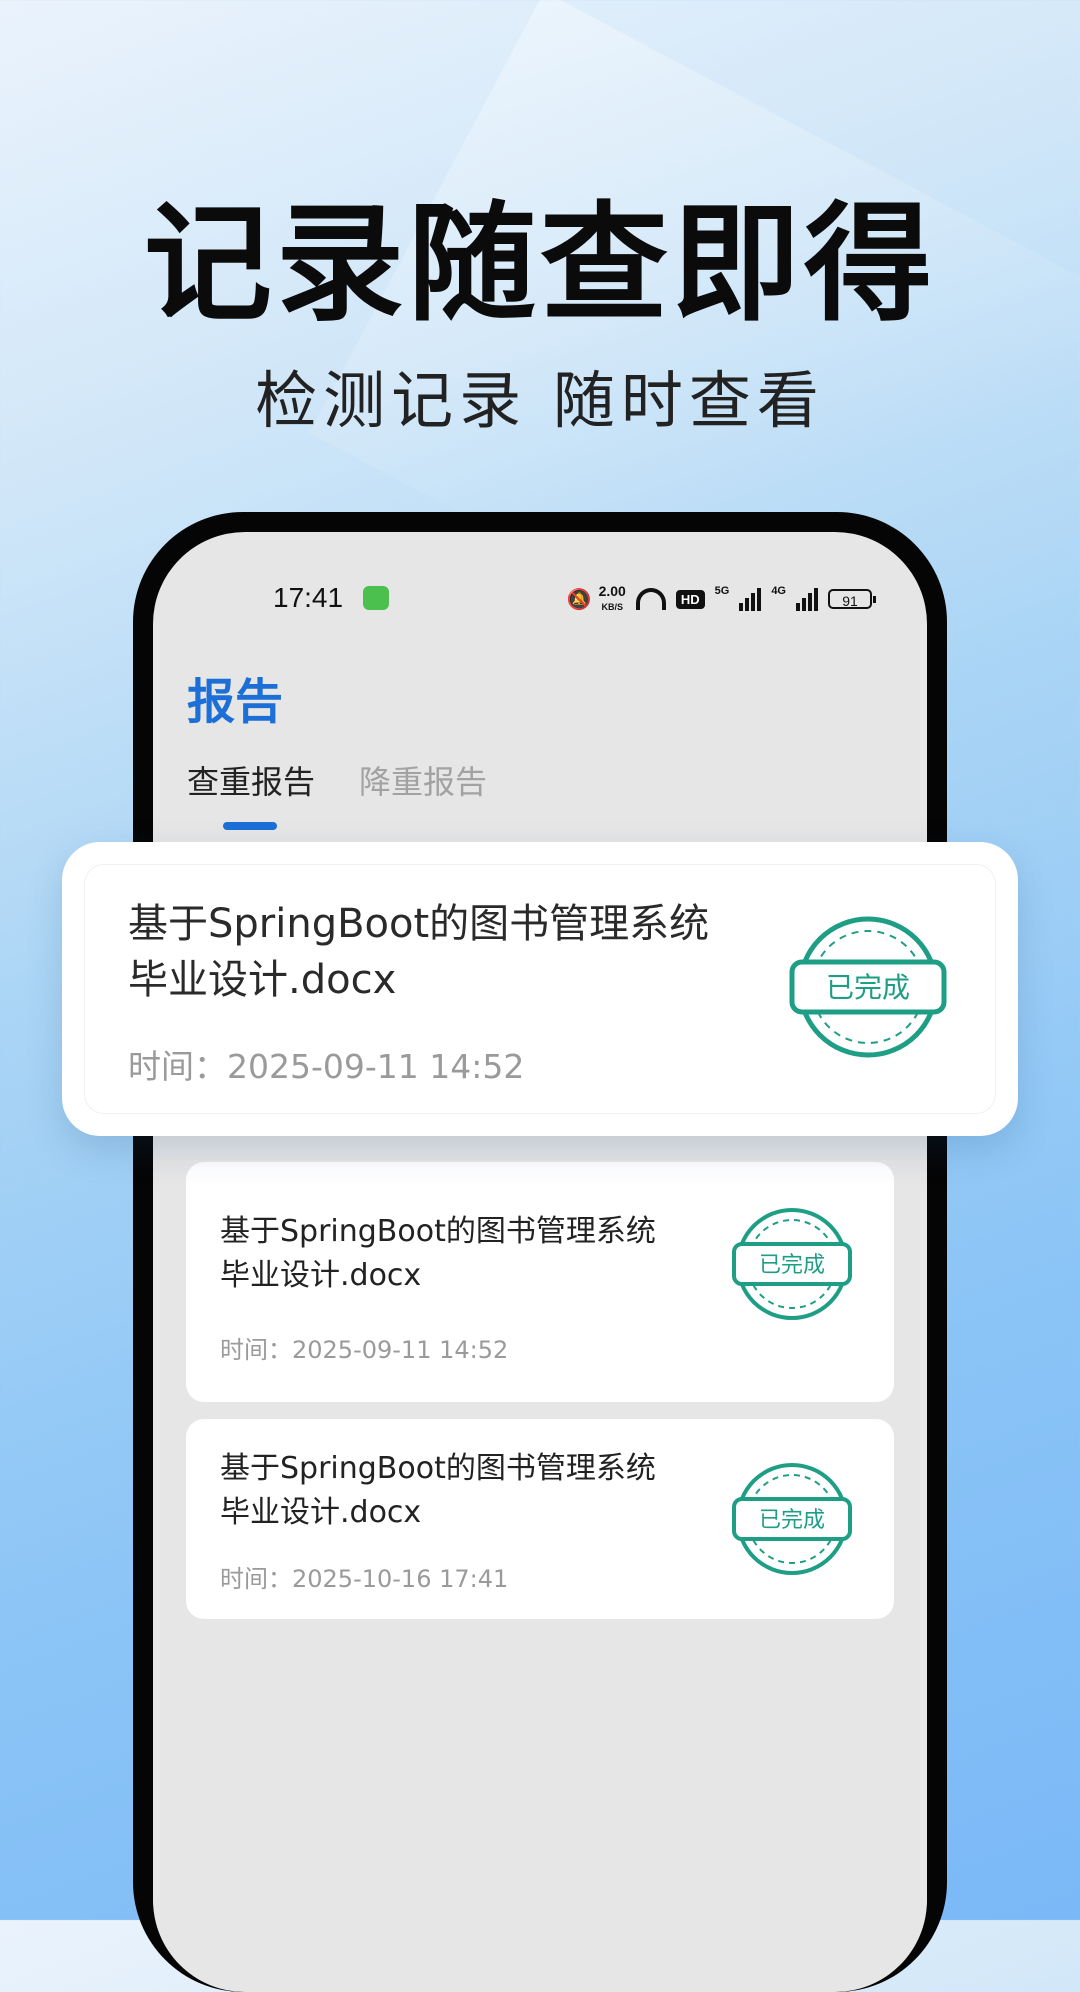  Describe the element at coordinates (364, 1579) in the screenshot. I see `report-time: 时间：2025-10-16 17:41` at that location.